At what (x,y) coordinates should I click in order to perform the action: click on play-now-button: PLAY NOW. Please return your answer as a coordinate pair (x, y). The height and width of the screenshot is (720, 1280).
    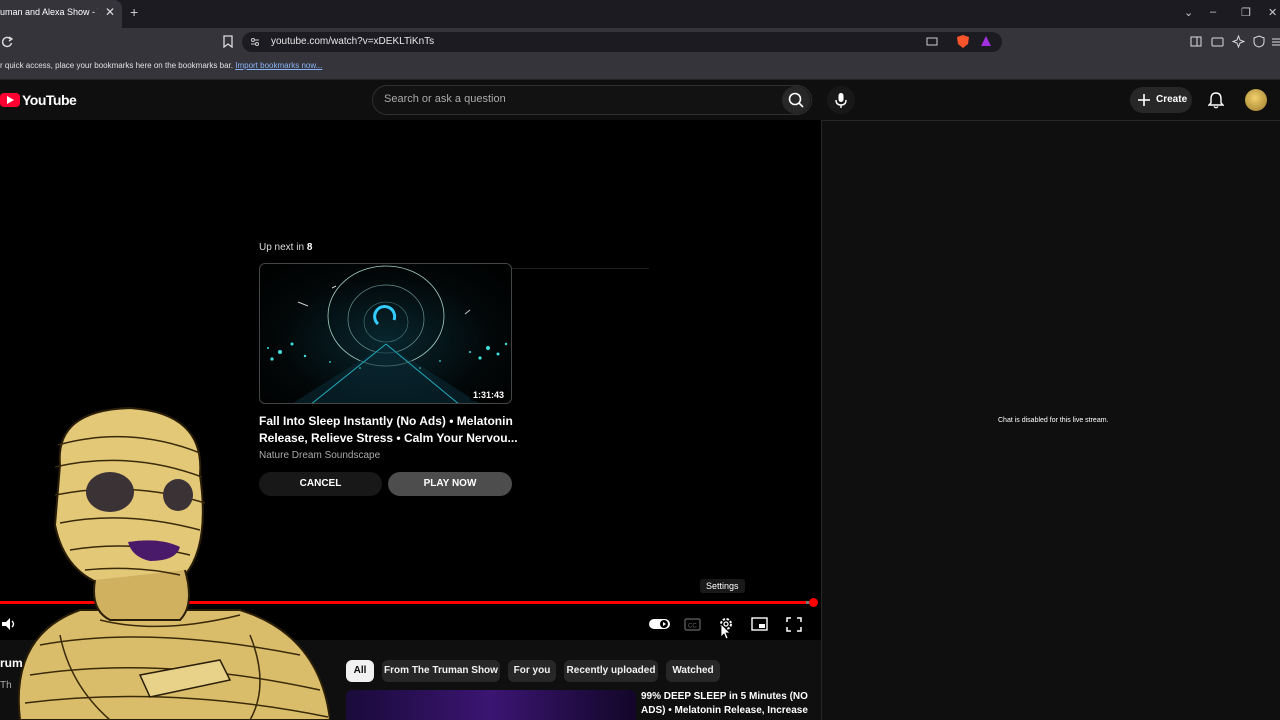
    Looking at the image, I should click on (450, 484).